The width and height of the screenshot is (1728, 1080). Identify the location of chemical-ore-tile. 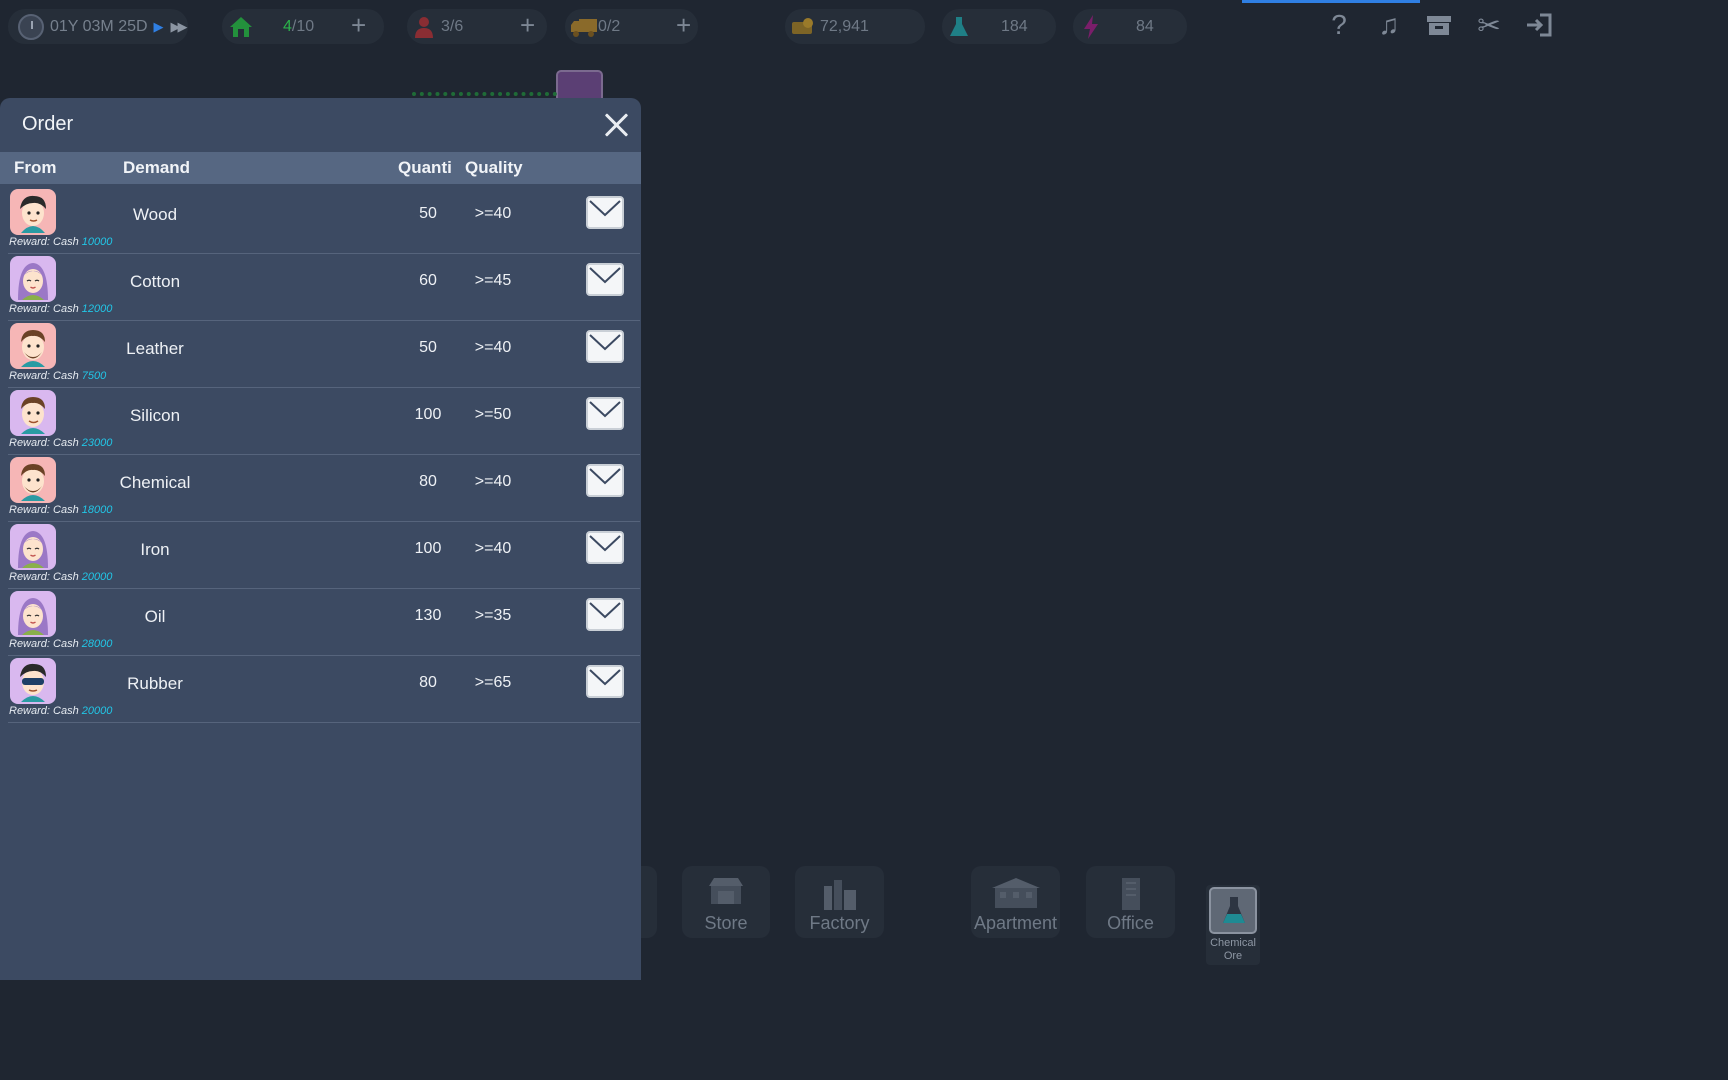
(1233, 910).